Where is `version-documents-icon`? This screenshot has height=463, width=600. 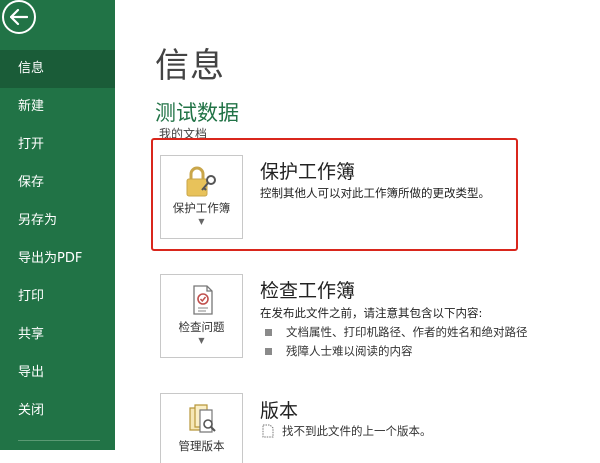
version-documents-icon is located at coordinates (202, 418).